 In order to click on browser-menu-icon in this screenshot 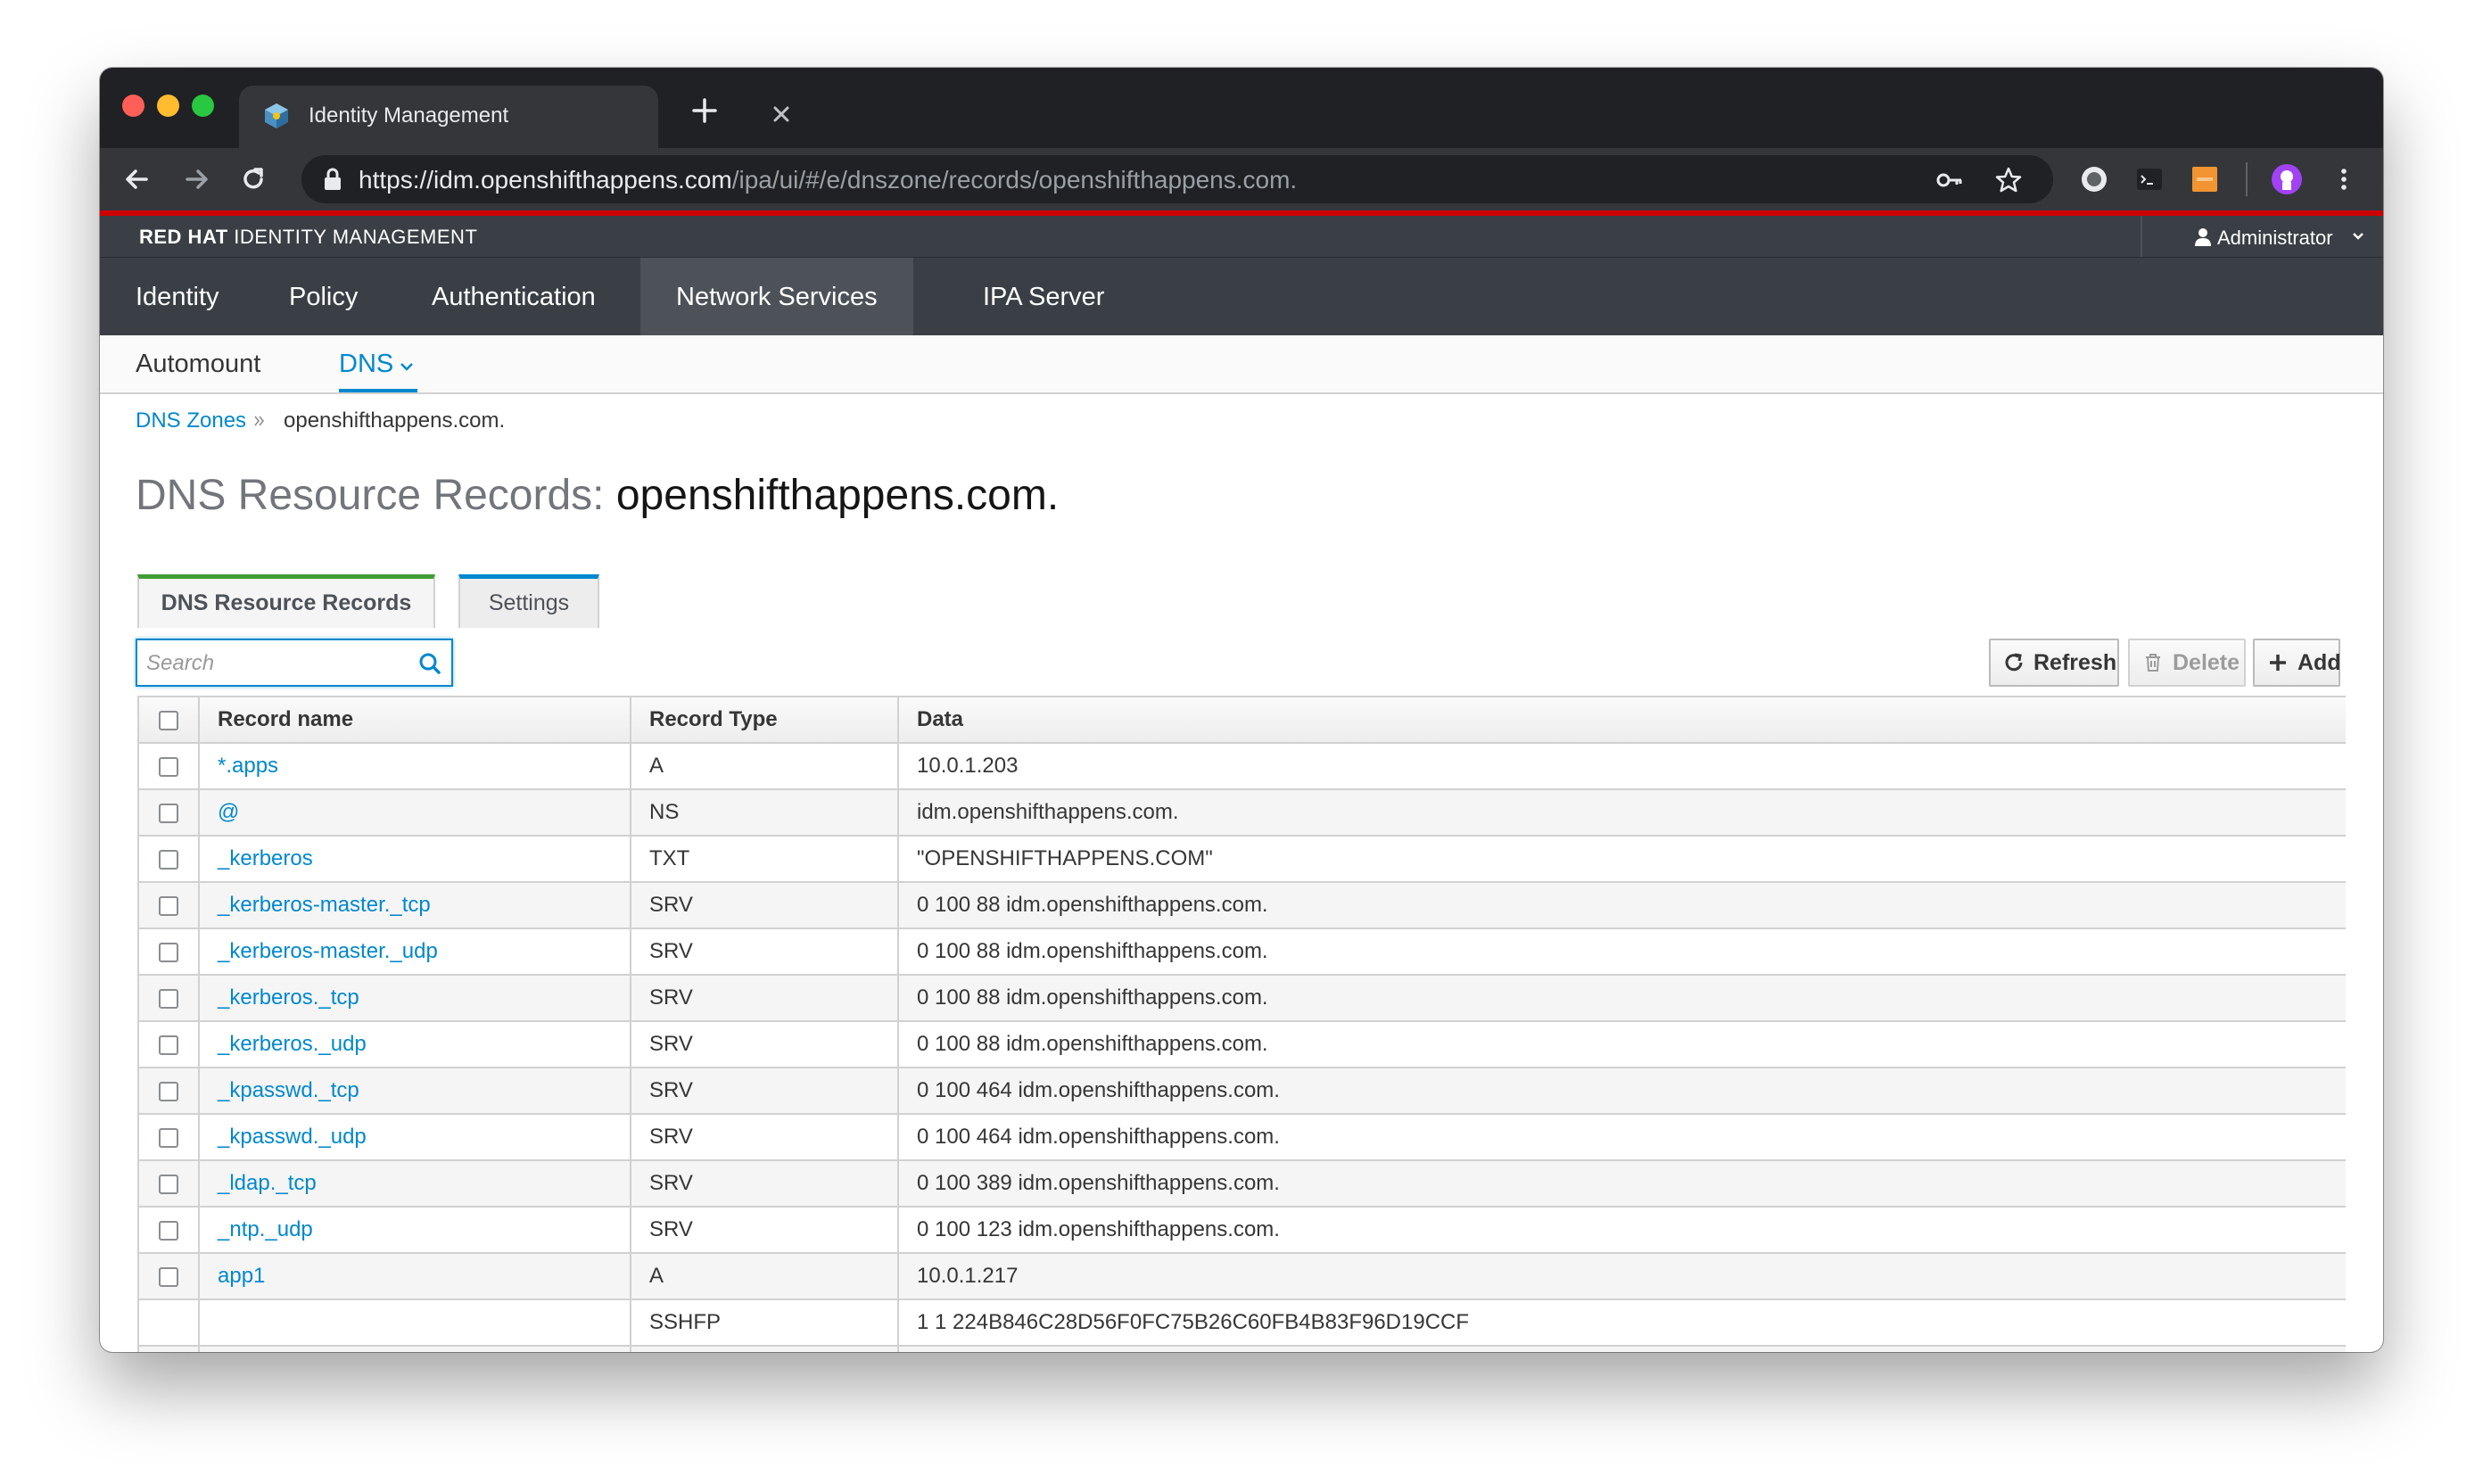, I will do `click(2344, 179)`.